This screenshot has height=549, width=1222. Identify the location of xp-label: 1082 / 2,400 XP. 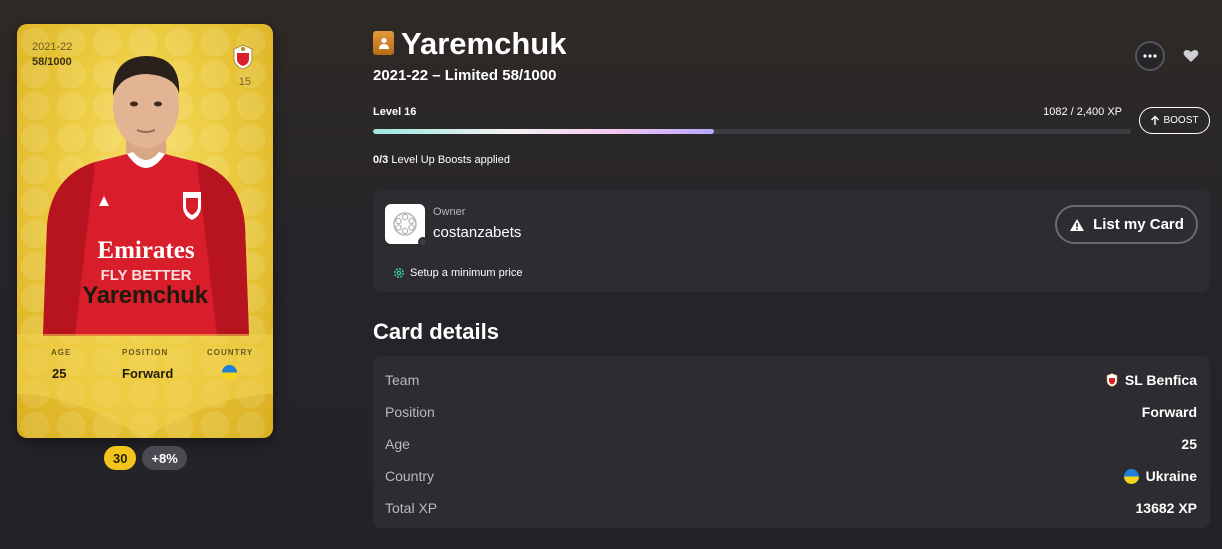
(1082, 112).